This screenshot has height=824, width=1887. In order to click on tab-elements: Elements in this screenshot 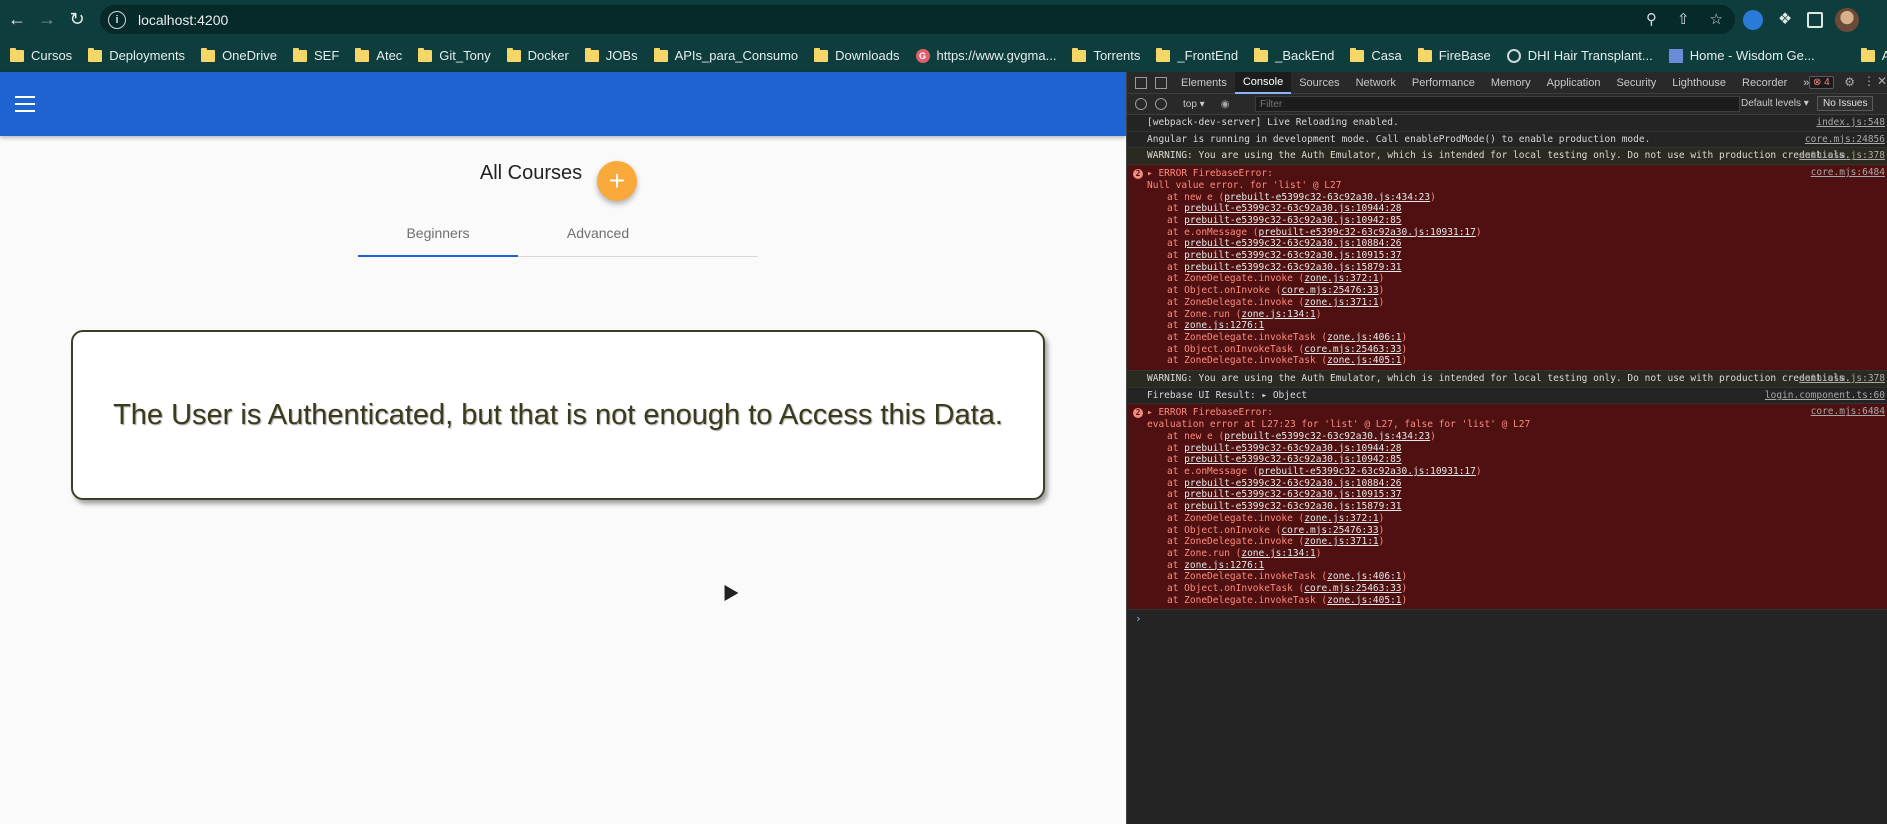, I will do `click(1204, 83)`.